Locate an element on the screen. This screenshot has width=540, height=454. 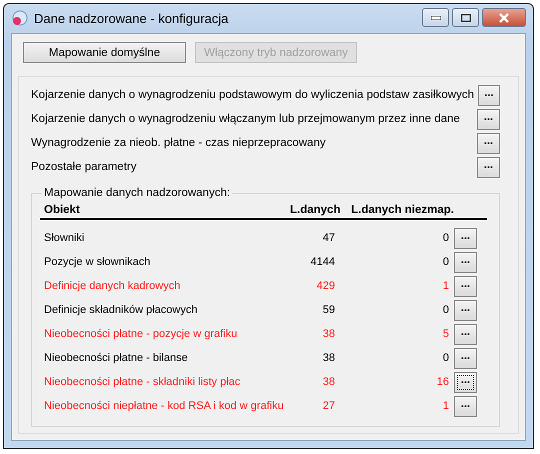
table-cell-text: 27 is located at coordinates (329, 406).